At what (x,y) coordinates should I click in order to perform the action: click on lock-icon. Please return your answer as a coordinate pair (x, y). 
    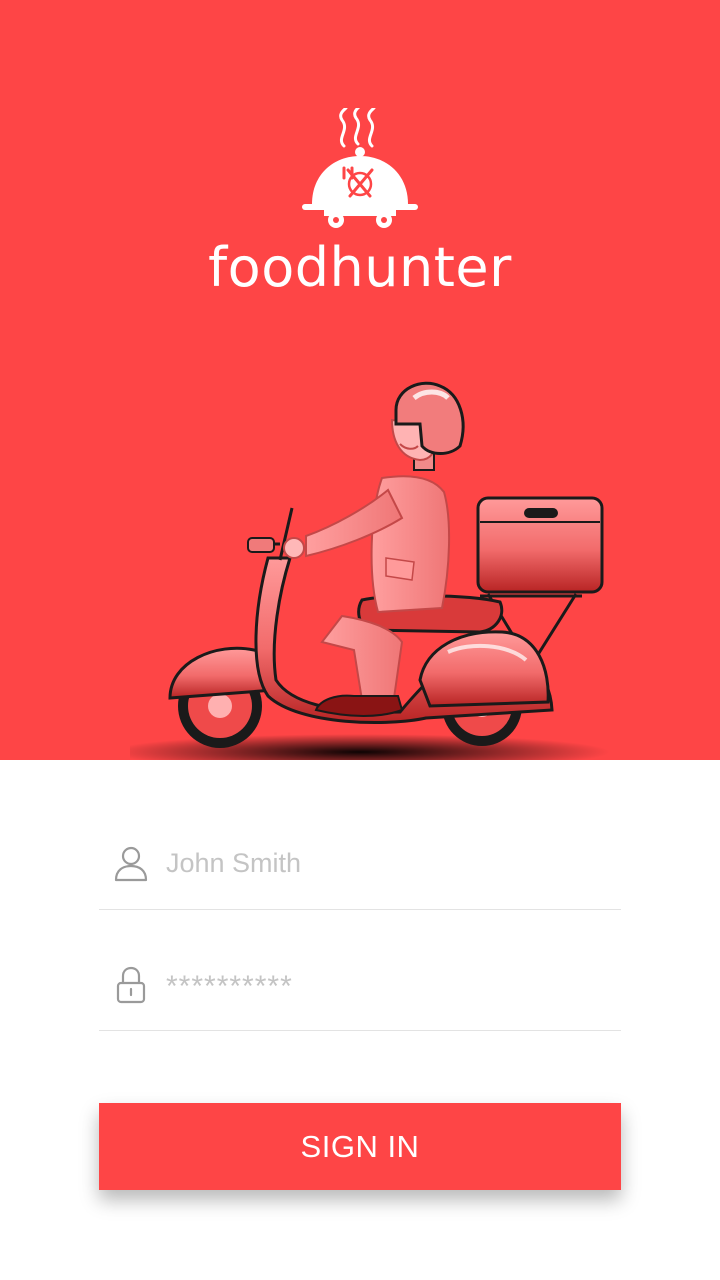
    Looking at the image, I should click on (131, 985).